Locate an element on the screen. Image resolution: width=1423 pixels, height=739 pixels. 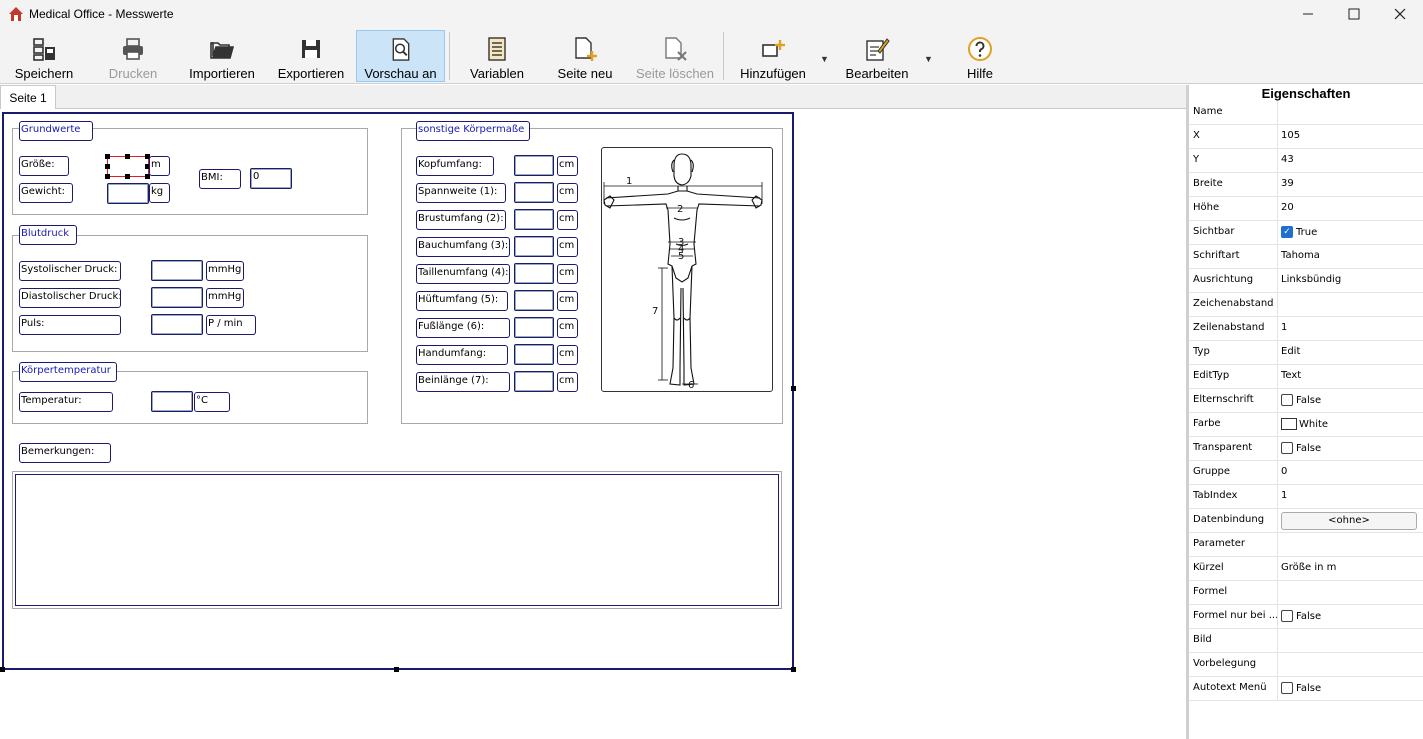
export-button: Exportieren is located at coordinates (311, 56).